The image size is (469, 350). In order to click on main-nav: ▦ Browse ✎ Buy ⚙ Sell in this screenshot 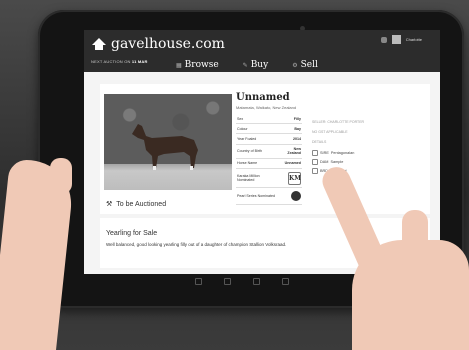, I will do `click(247, 63)`.